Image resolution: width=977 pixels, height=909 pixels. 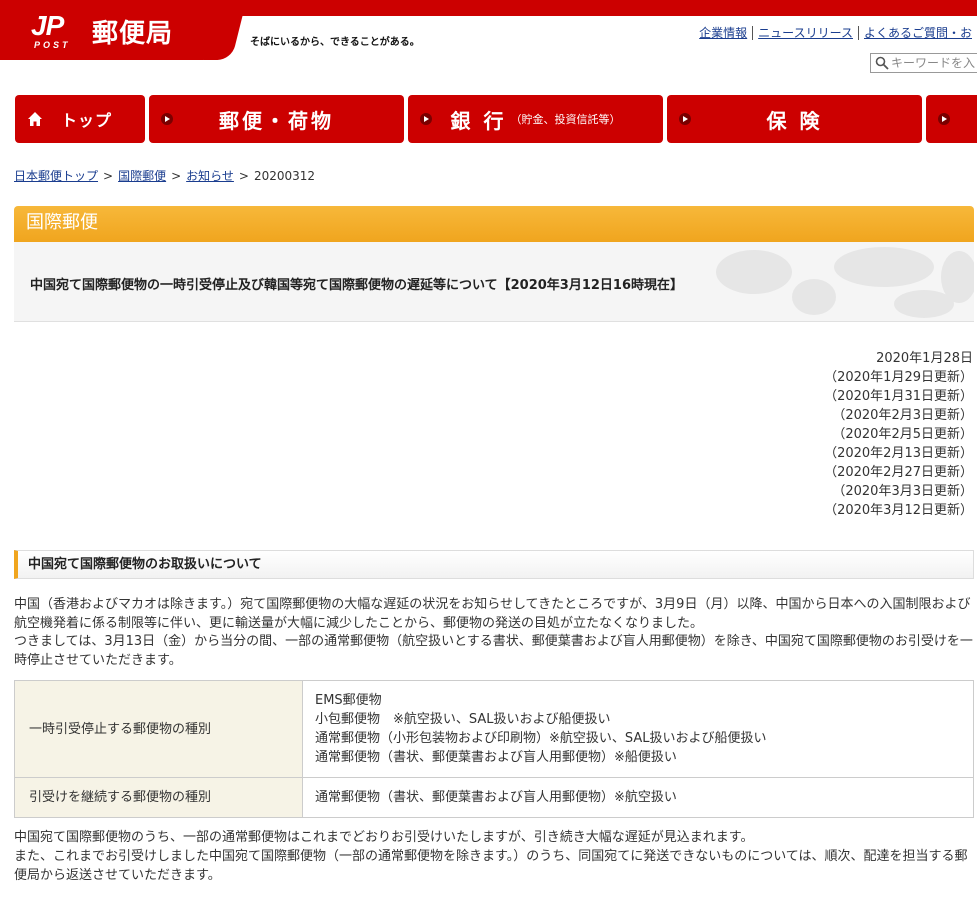 I want to click on nav-item-more, so click(x=951, y=119).